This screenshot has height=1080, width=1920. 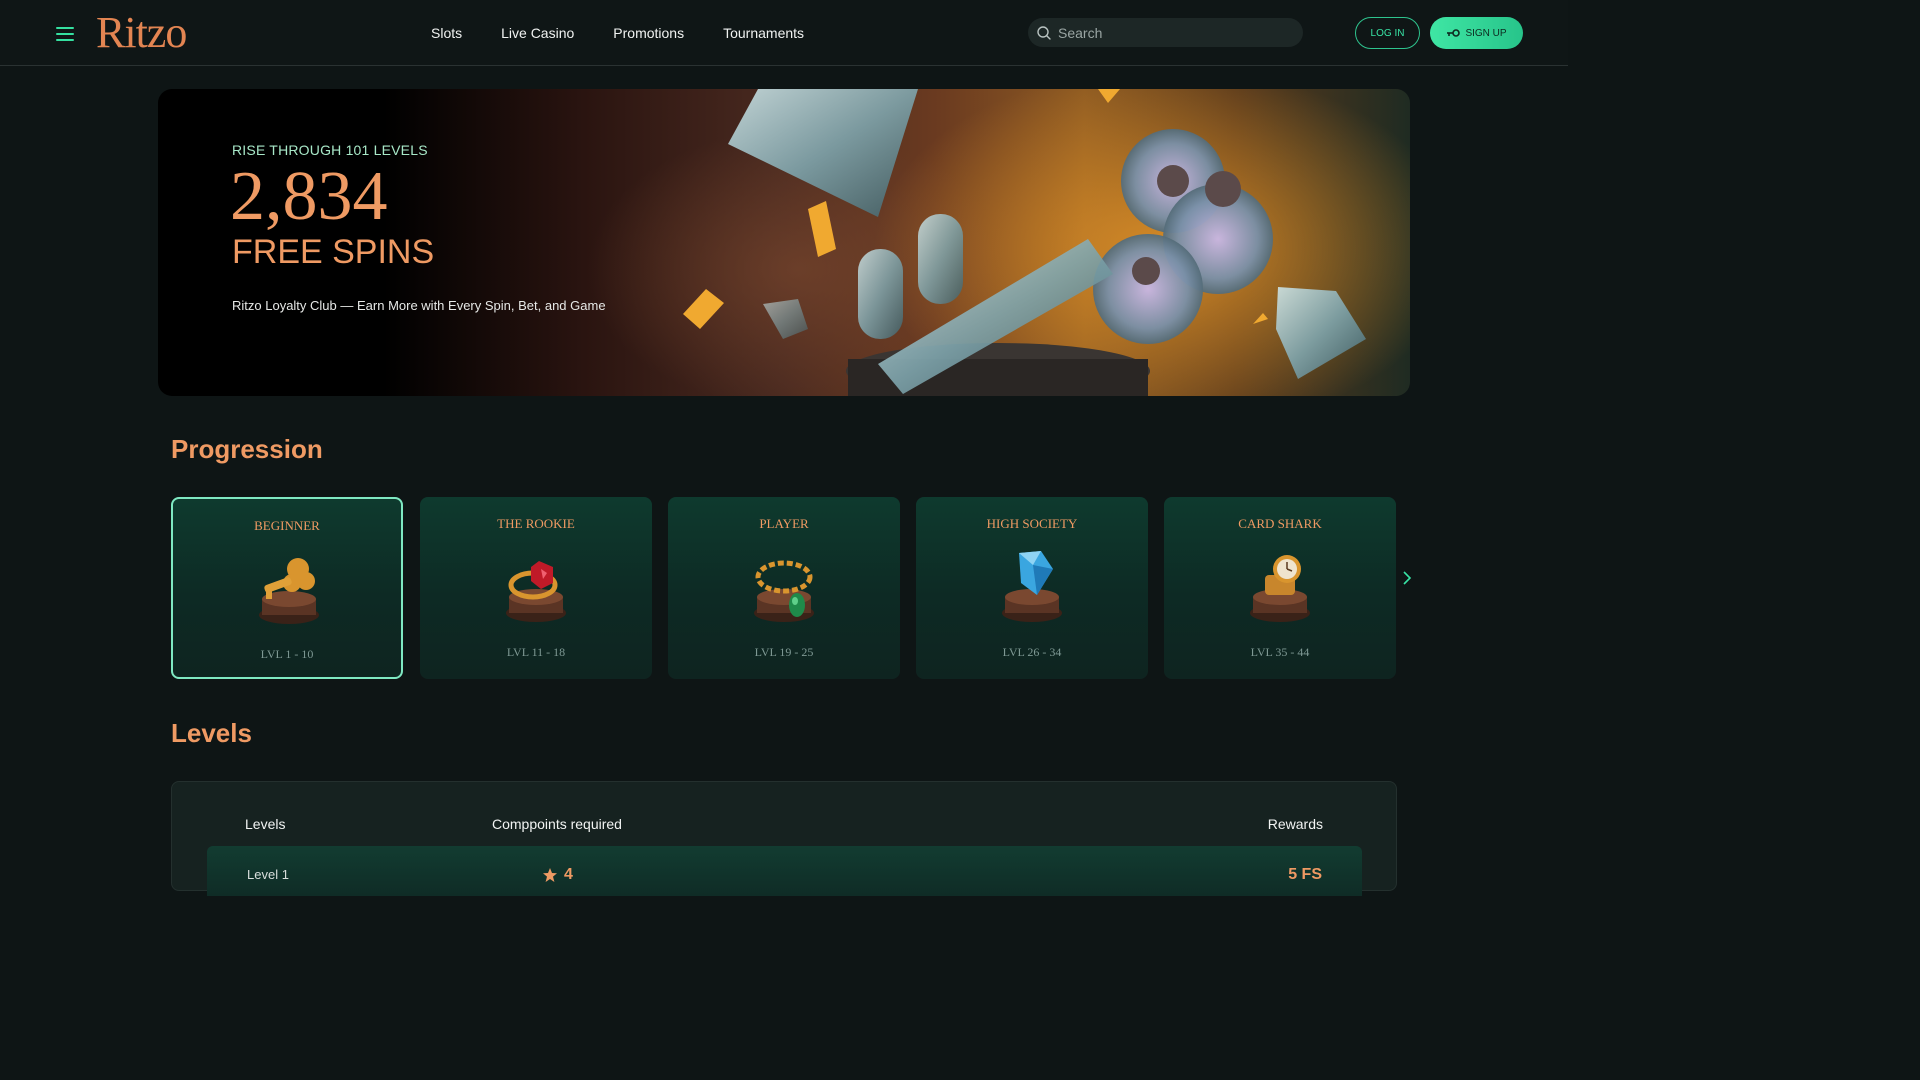 What do you see at coordinates (1486, 33) in the screenshot?
I see `signup-label: SIGN UP` at bounding box center [1486, 33].